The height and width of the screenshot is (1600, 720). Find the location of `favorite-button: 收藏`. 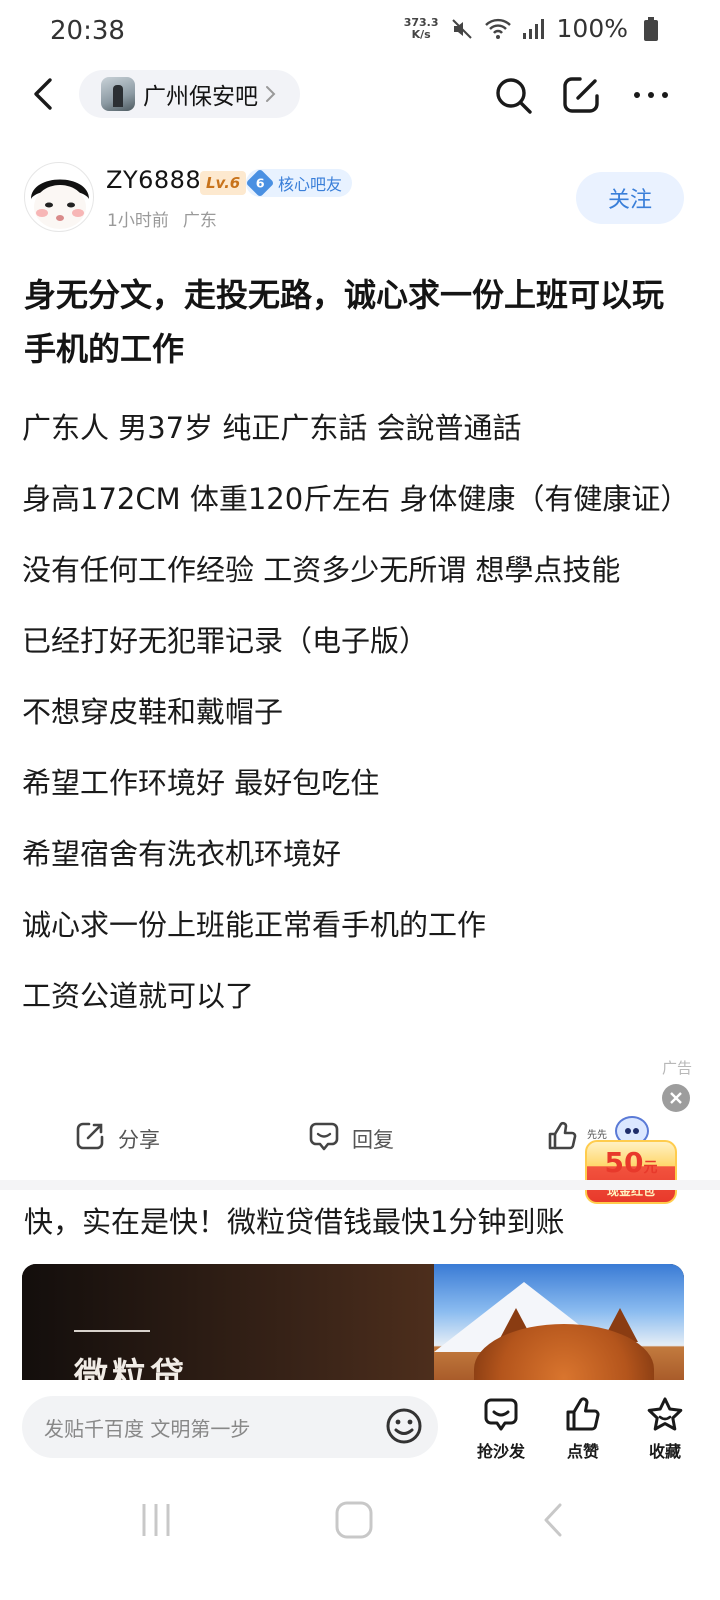

favorite-button: 收藏 is located at coordinates (665, 1429).